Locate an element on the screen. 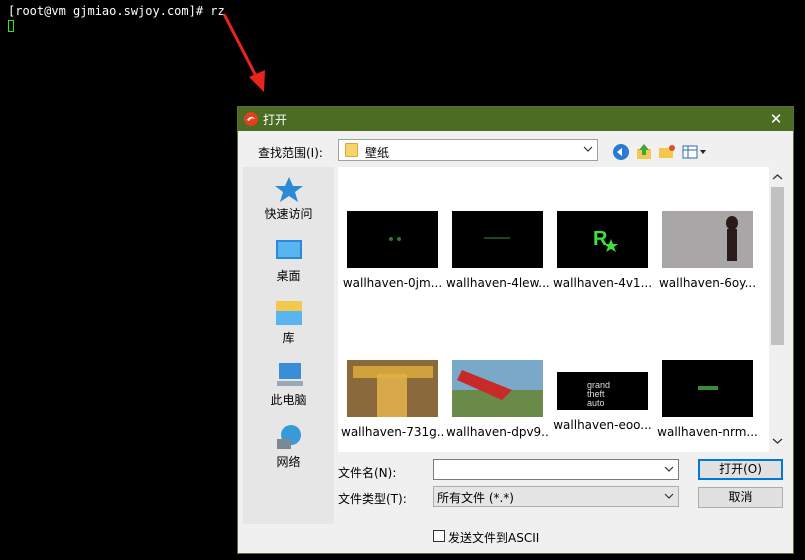  scroll-up-icon is located at coordinates (777, 177).